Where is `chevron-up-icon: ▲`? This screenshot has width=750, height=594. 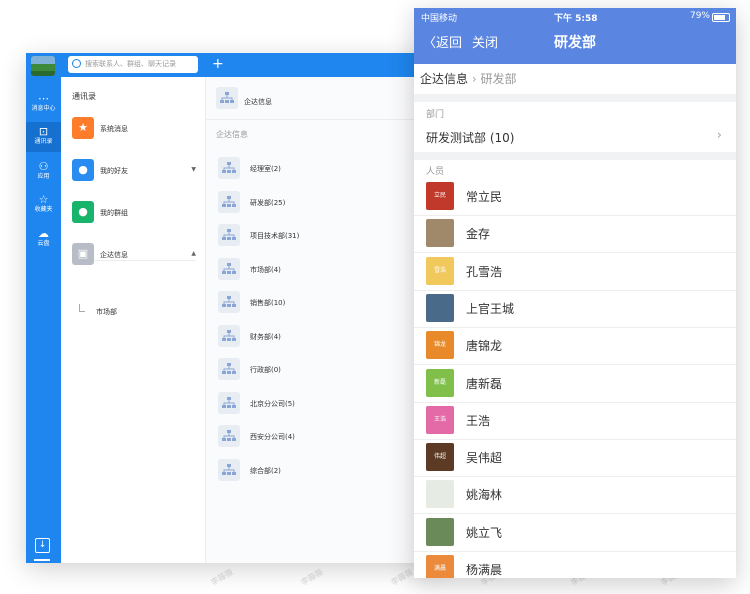
chevron-up-icon: ▲ is located at coordinates (193, 253).